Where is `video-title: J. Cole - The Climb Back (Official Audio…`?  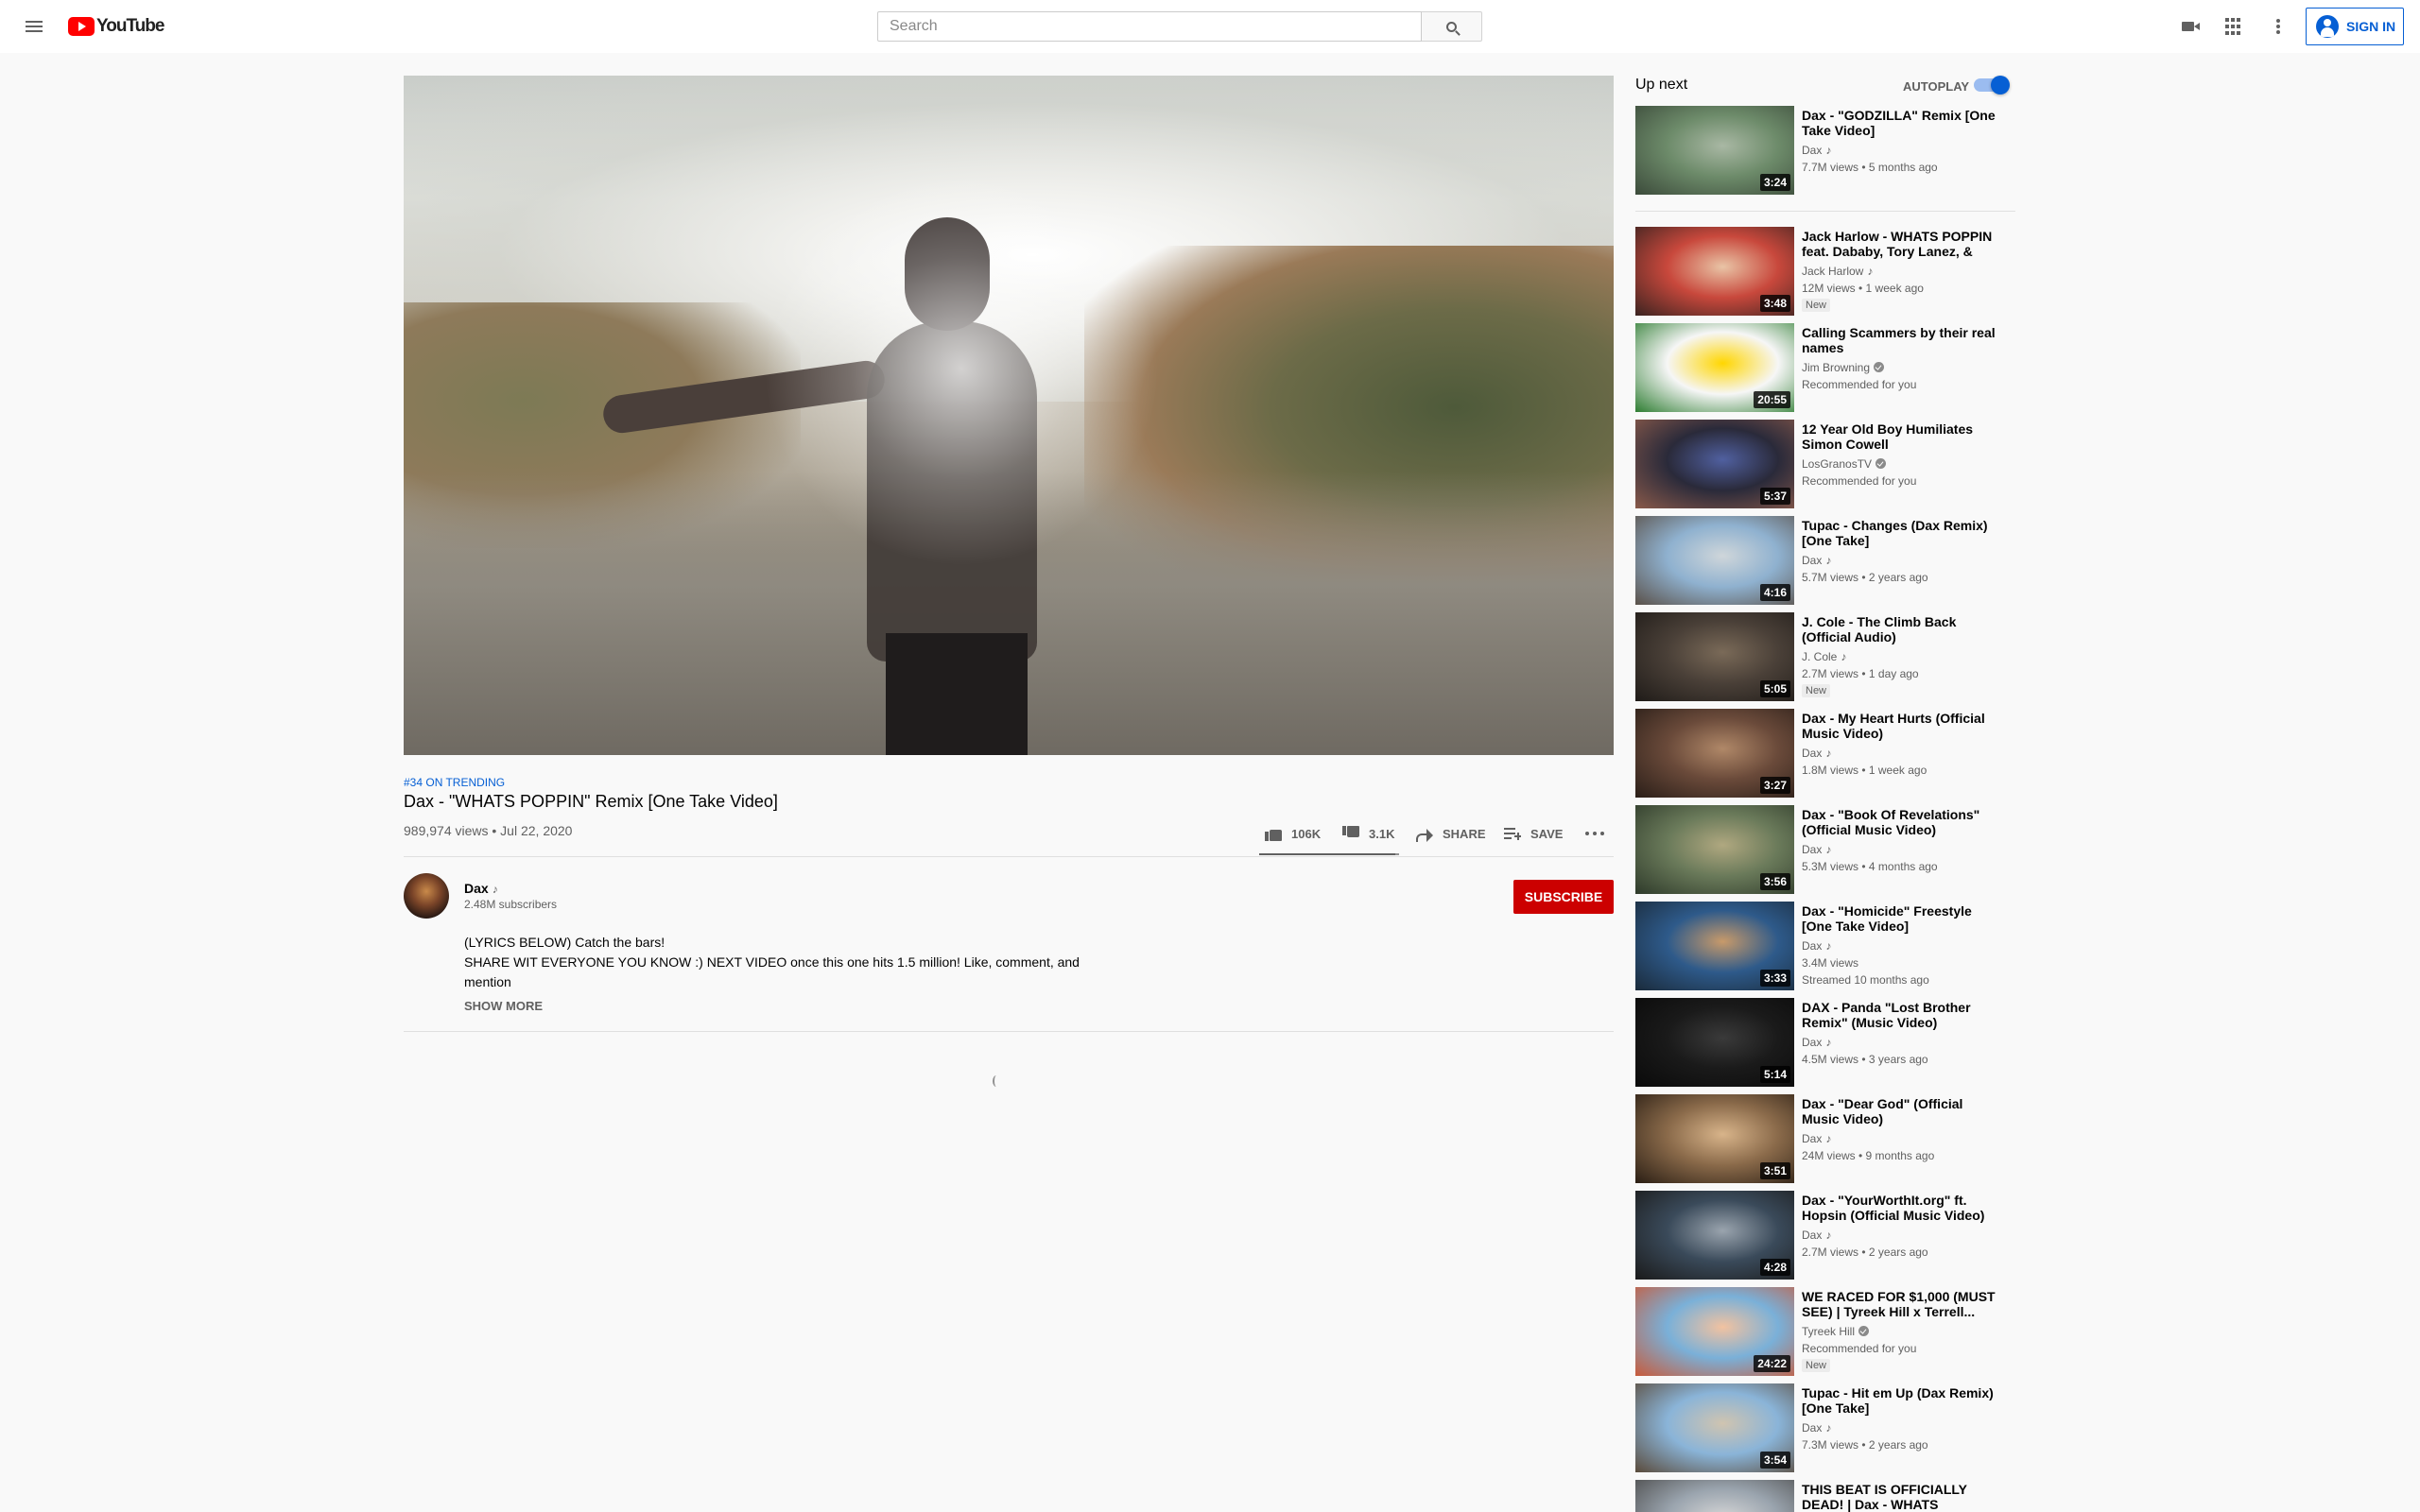
video-title: J. Cole - The Climb Back (Official Audio… is located at coordinates (1901, 629).